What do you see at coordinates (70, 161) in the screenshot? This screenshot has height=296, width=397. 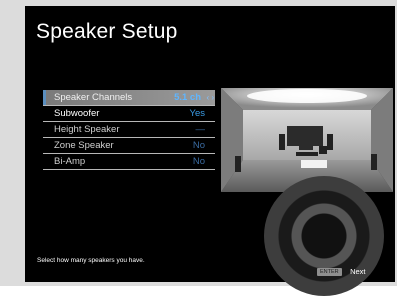 I see `menu-item-label: Bi-Amp` at bounding box center [70, 161].